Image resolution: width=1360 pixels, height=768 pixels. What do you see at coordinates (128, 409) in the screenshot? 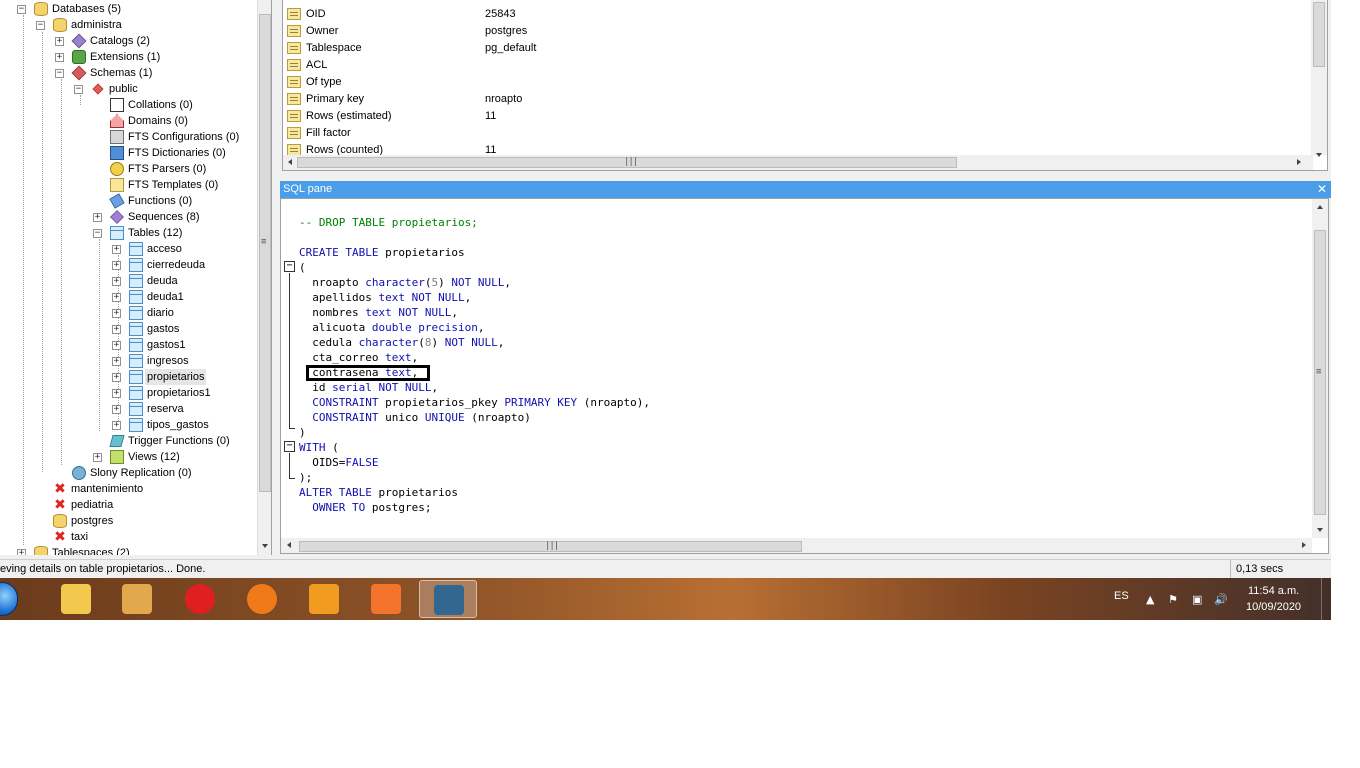
I see `tree-node-table-reserva: + reserva` at bounding box center [128, 409].